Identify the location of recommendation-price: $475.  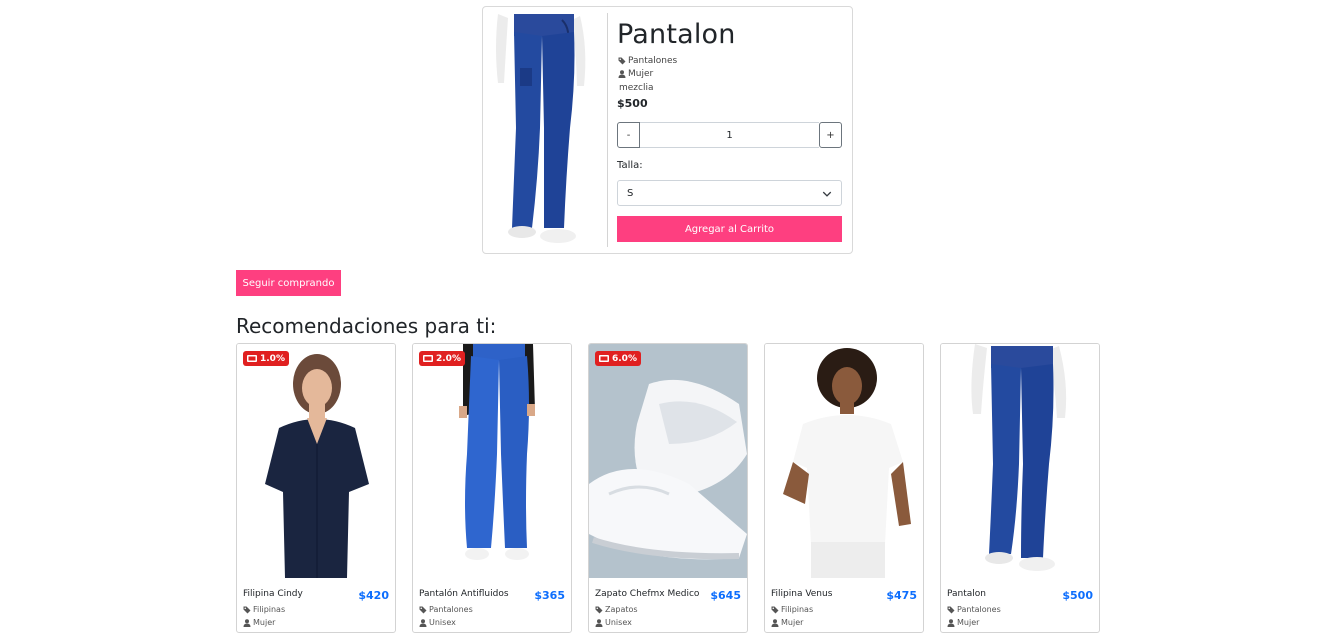
(901, 595).